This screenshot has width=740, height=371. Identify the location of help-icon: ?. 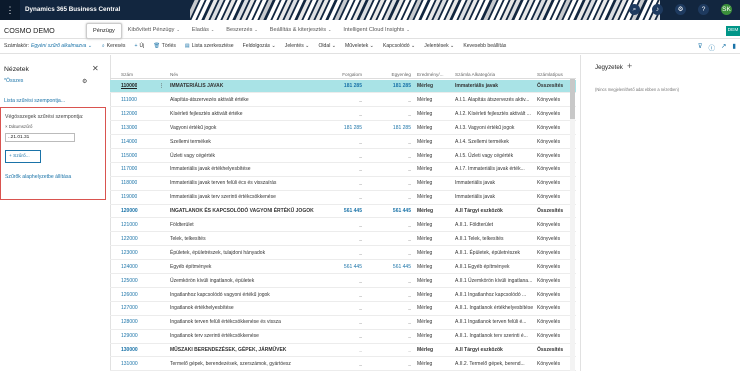
(703, 9).